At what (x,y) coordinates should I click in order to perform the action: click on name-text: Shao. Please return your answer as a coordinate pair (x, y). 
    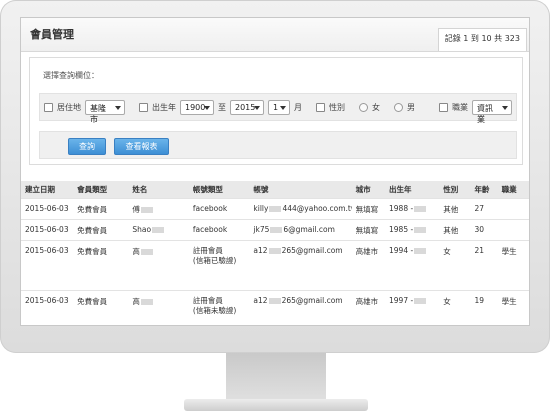
    Looking at the image, I should click on (142, 229).